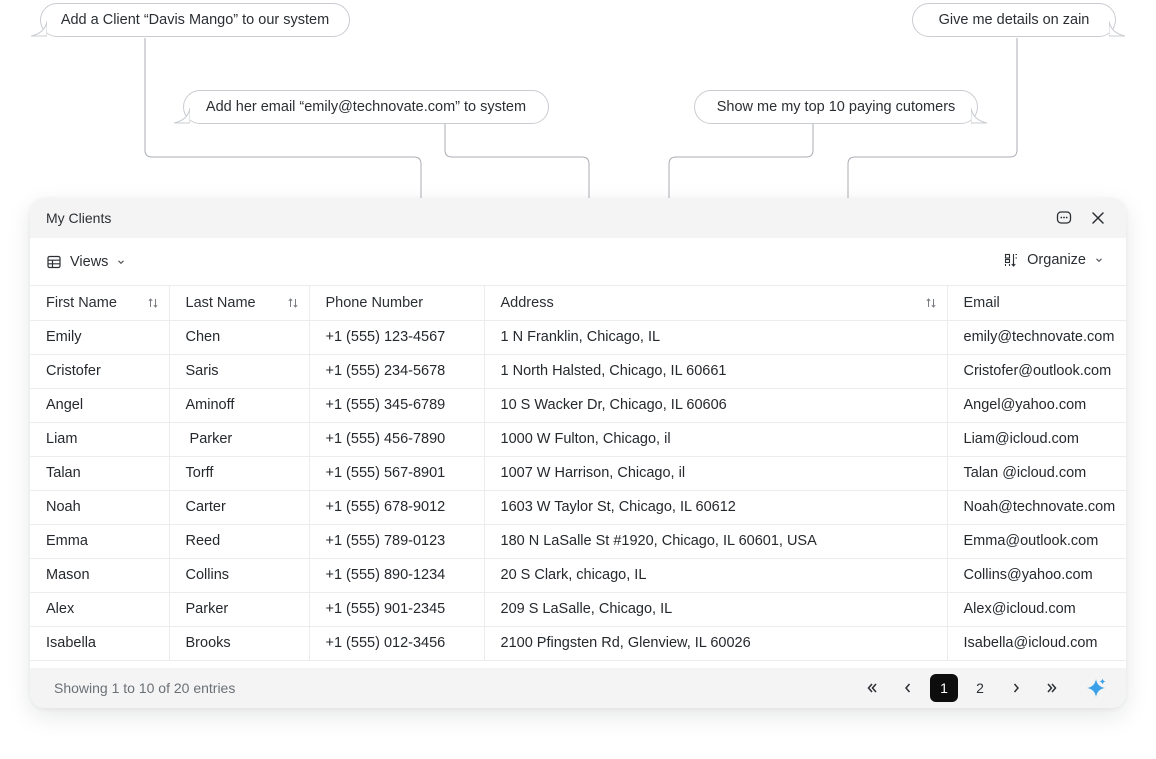 The height and width of the screenshot is (759, 1156). What do you see at coordinates (1096, 688) in the screenshot?
I see `ai-sparkle-icon` at bounding box center [1096, 688].